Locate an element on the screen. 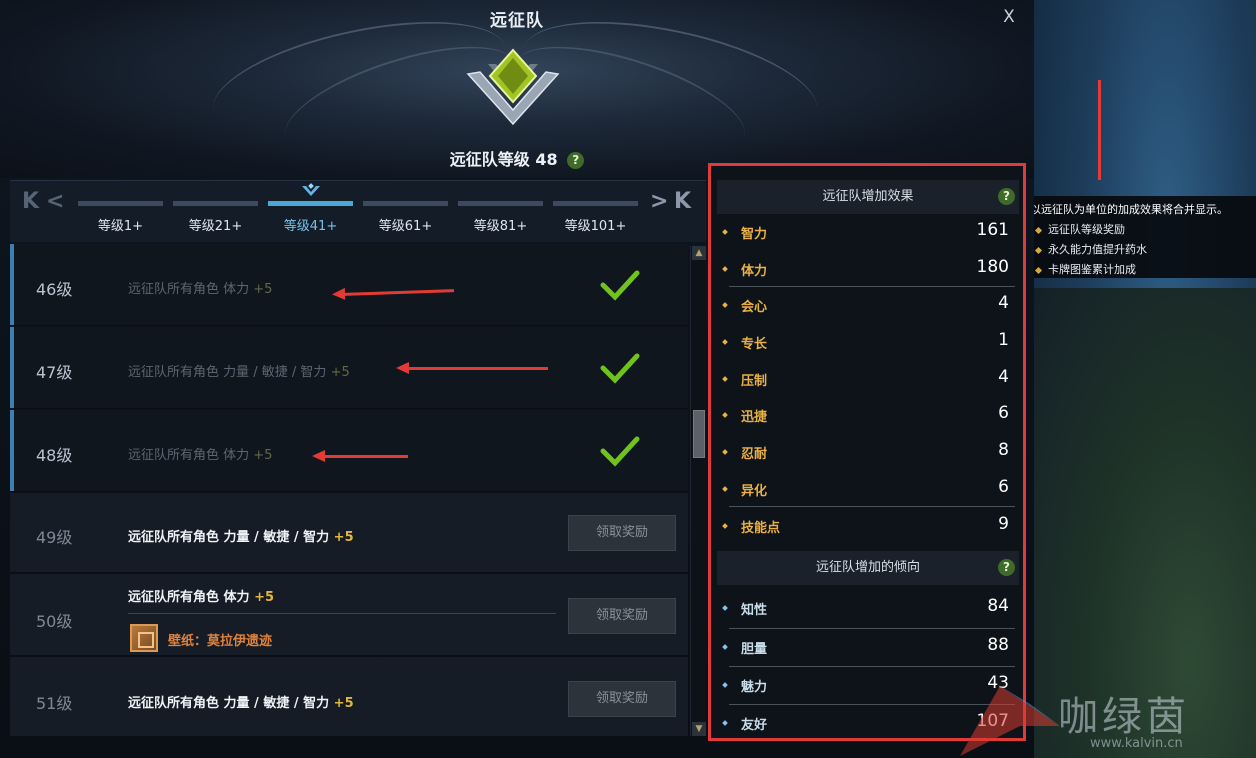 The width and height of the screenshot is (1256, 758). scroll-thumb is located at coordinates (699, 434).